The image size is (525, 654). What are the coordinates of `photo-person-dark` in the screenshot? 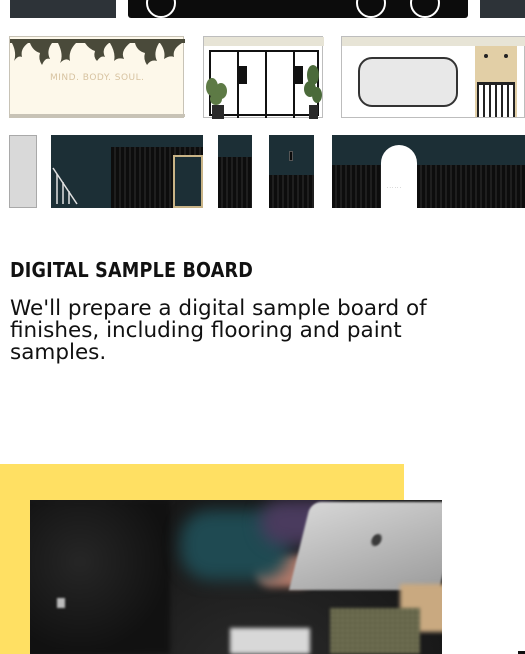 It's located at (100, 577).